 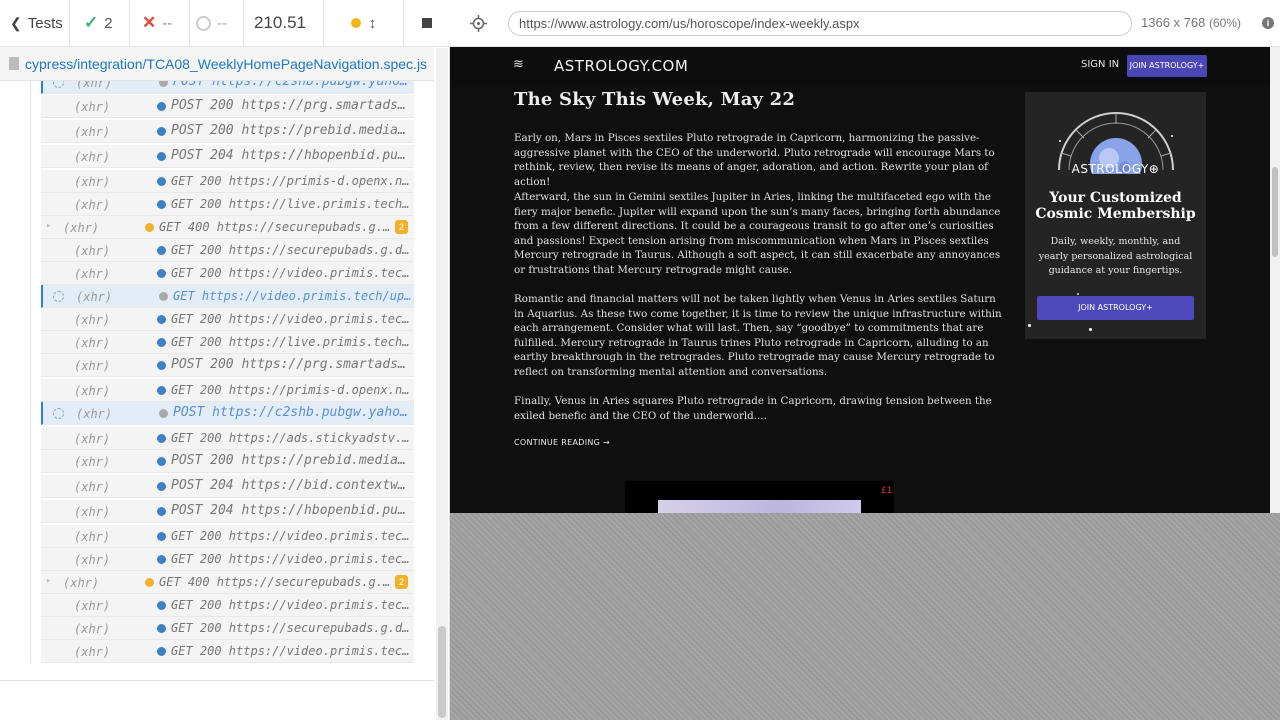 What do you see at coordinates (759, 497) in the screenshot?
I see `video-ad-box: £1` at bounding box center [759, 497].